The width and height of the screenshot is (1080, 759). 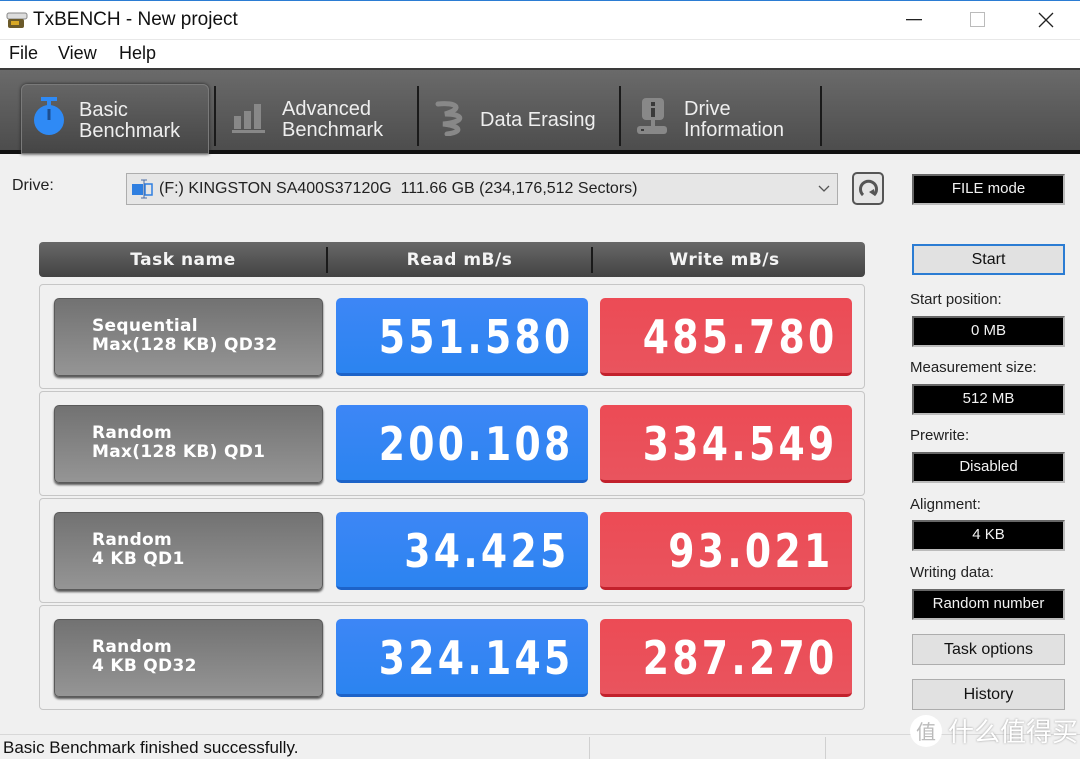 I want to click on watermark: 值 什么值得买, so click(x=994, y=730).